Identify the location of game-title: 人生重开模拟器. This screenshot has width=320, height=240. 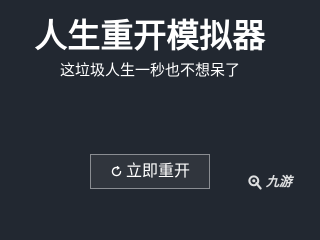
(150, 35).